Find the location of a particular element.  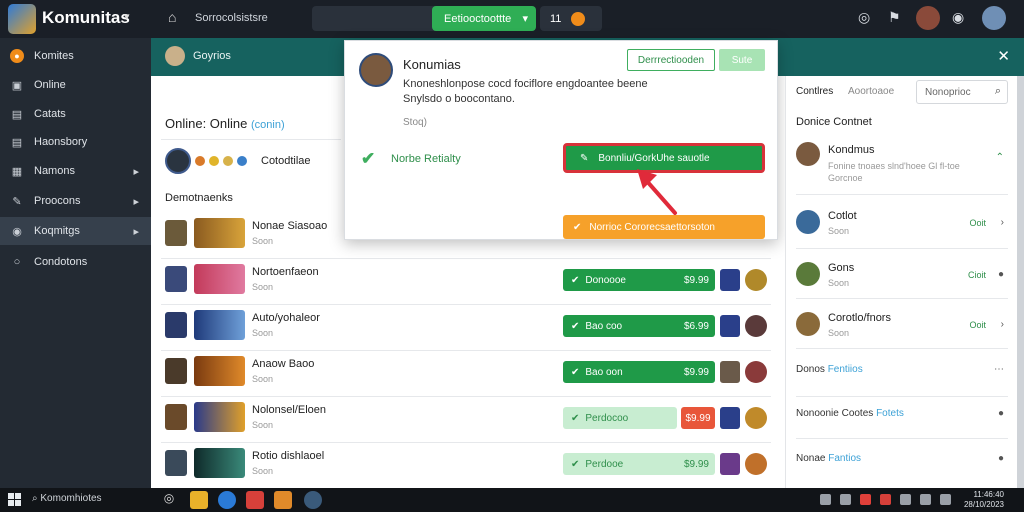

store-dropdown-button: Eetiooctoottte ▾ is located at coordinates (484, 18).